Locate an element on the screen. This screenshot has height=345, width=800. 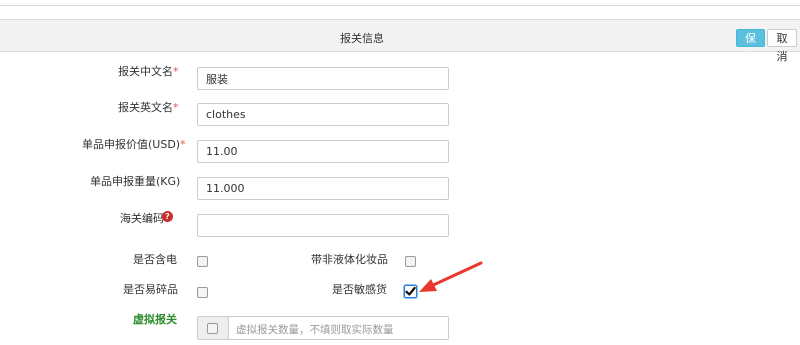
has-battery-checkbox is located at coordinates (202, 261).